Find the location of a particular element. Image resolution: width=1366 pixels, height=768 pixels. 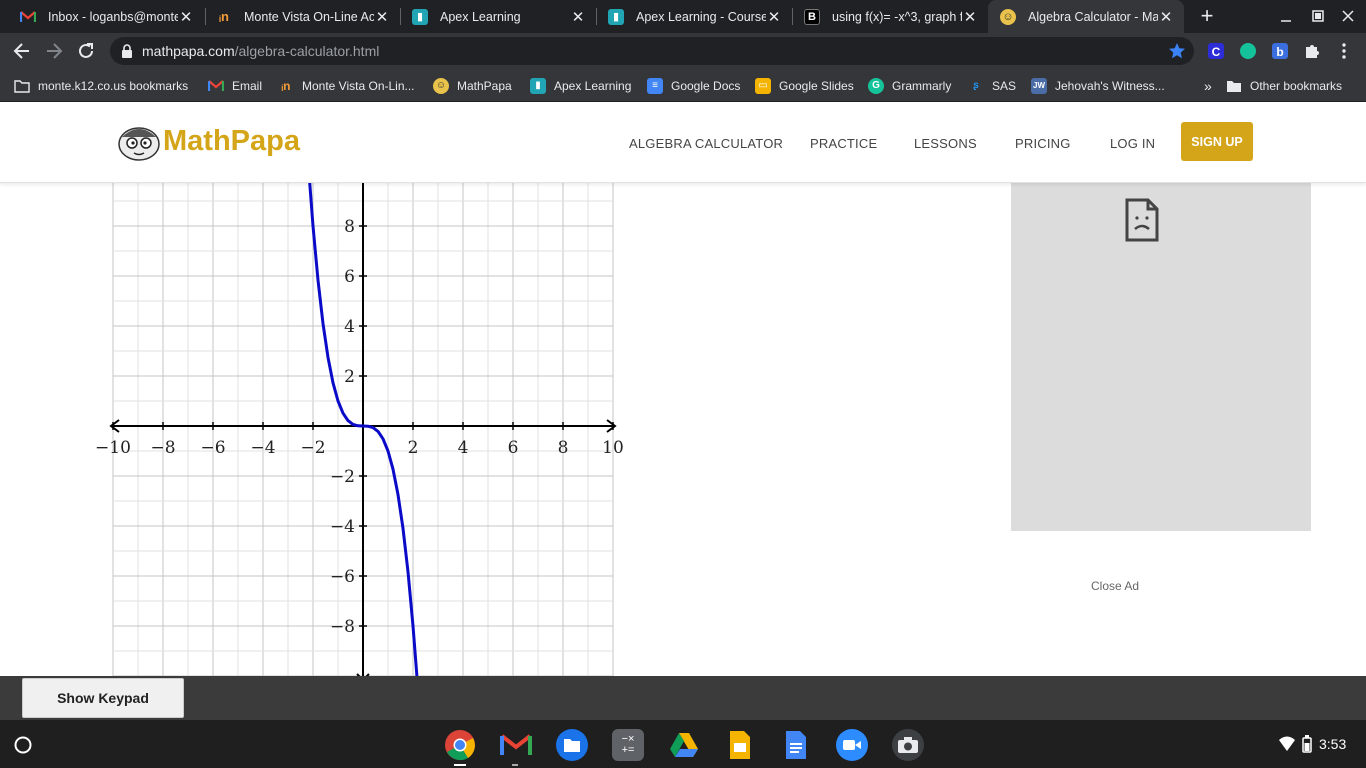

ad-placeholder is located at coordinates (1161, 357).